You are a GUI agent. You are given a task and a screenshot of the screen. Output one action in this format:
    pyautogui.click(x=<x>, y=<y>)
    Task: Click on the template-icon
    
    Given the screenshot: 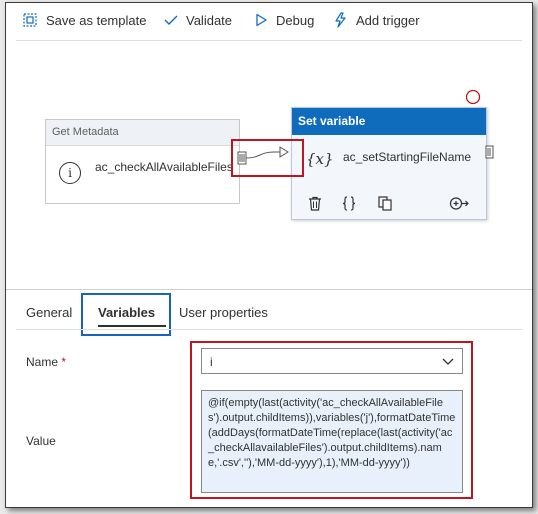 What is the action you would take?
    pyautogui.click(x=30, y=20)
    